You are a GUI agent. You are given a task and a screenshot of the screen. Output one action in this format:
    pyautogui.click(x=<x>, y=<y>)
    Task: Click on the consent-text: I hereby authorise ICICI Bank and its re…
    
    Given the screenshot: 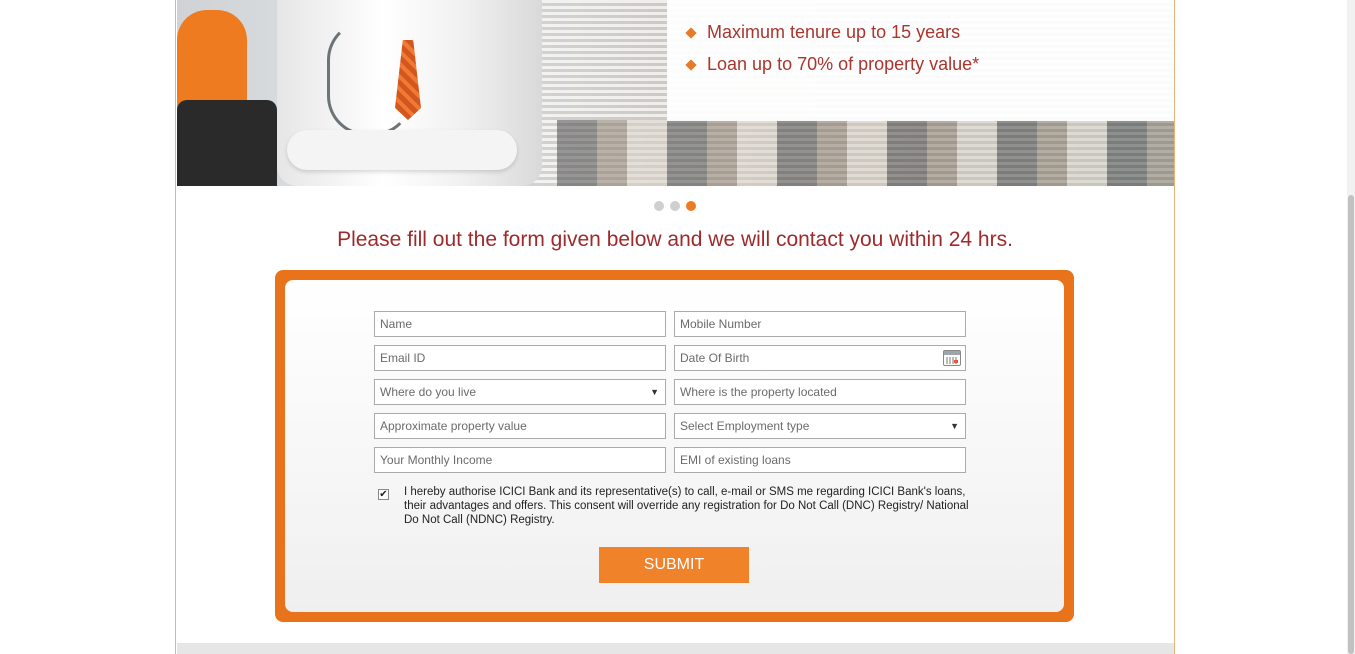 What is the action you would take?
    pyautogui.click(x=686, y=506)
    